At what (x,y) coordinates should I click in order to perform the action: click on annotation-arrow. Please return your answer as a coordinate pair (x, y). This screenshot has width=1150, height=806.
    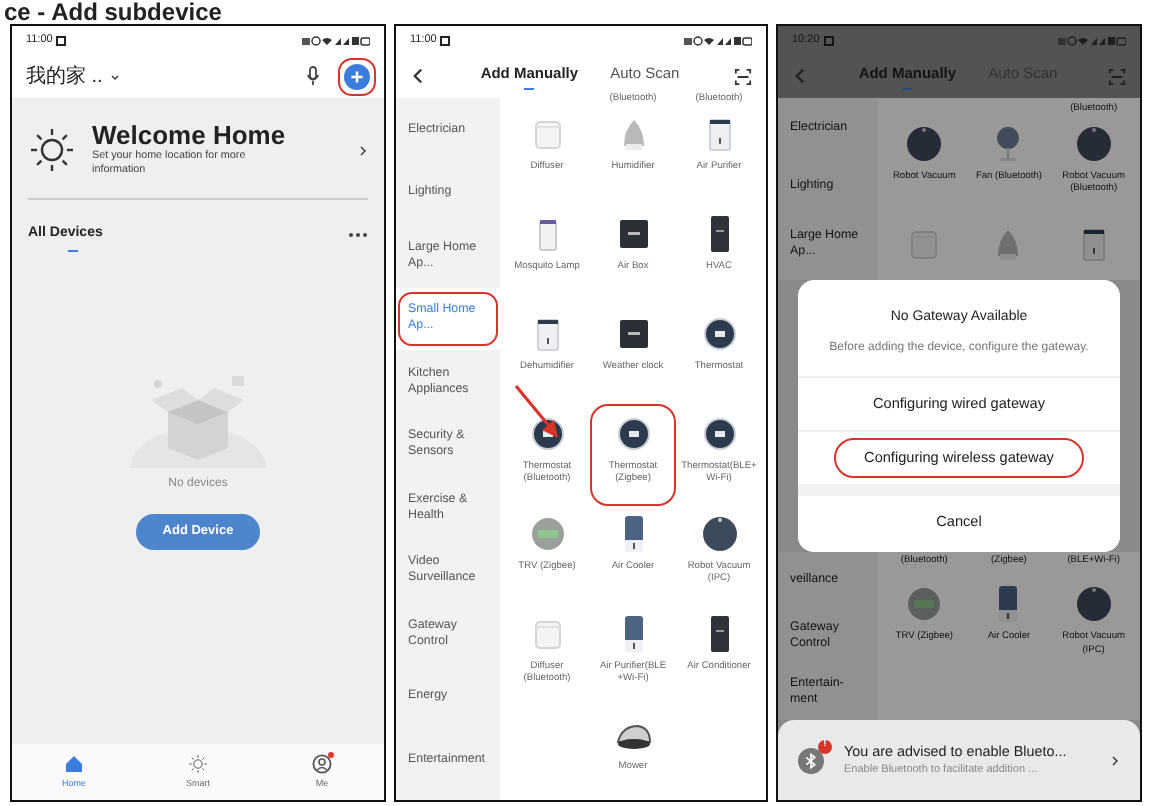
    Looking at the image, I should click on (538, 412).